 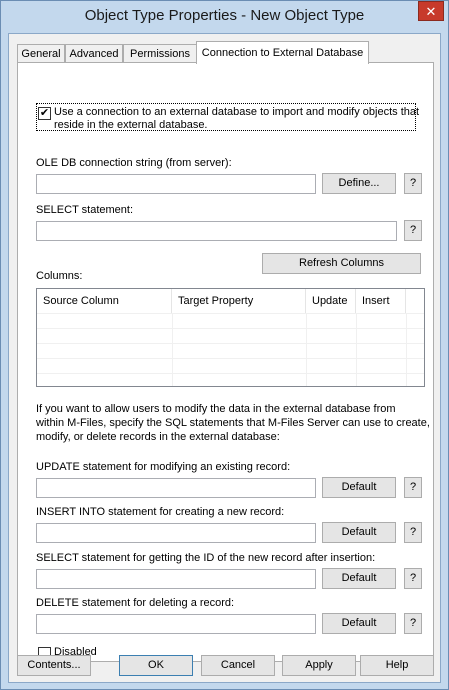 I want to click on refresh-columns-label: Refresh Columns, so click(x=341, y=263).